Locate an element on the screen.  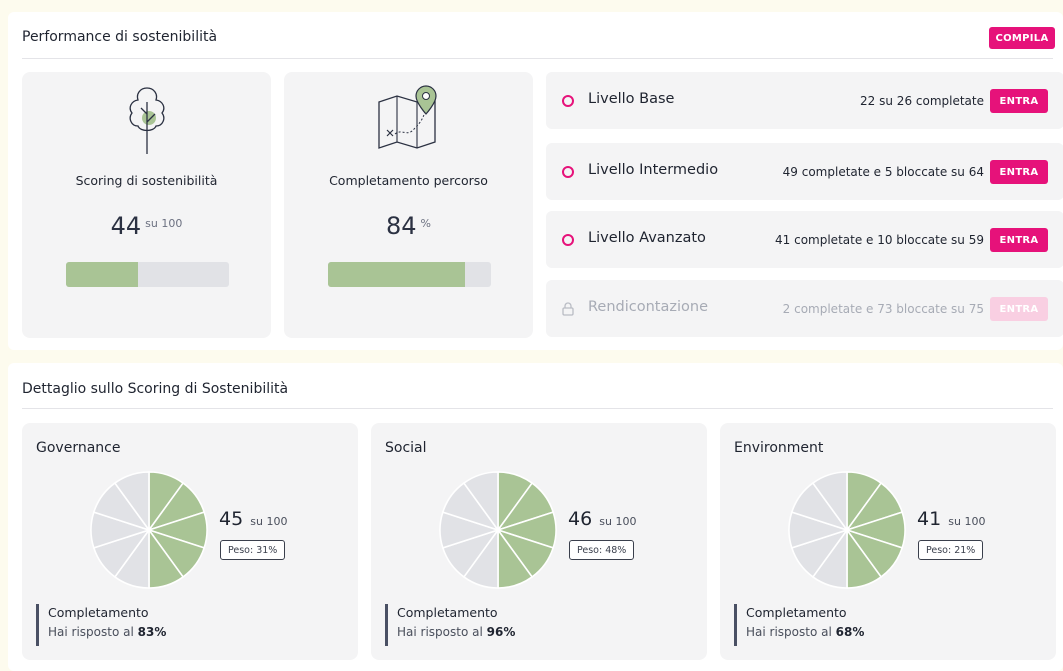
pillar-score: 41 su 100 is located at coordinates (951, 519).